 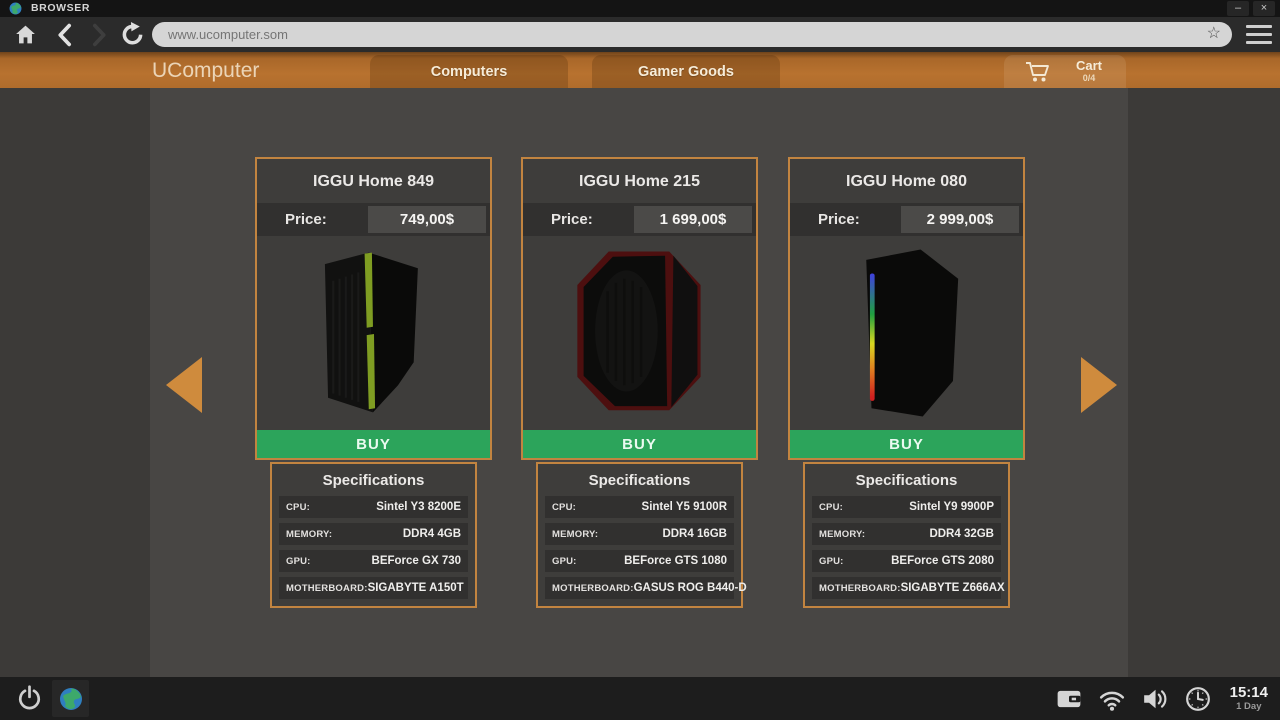 I want to click on clock-time: 15:14, so click(x=1248, y=692).